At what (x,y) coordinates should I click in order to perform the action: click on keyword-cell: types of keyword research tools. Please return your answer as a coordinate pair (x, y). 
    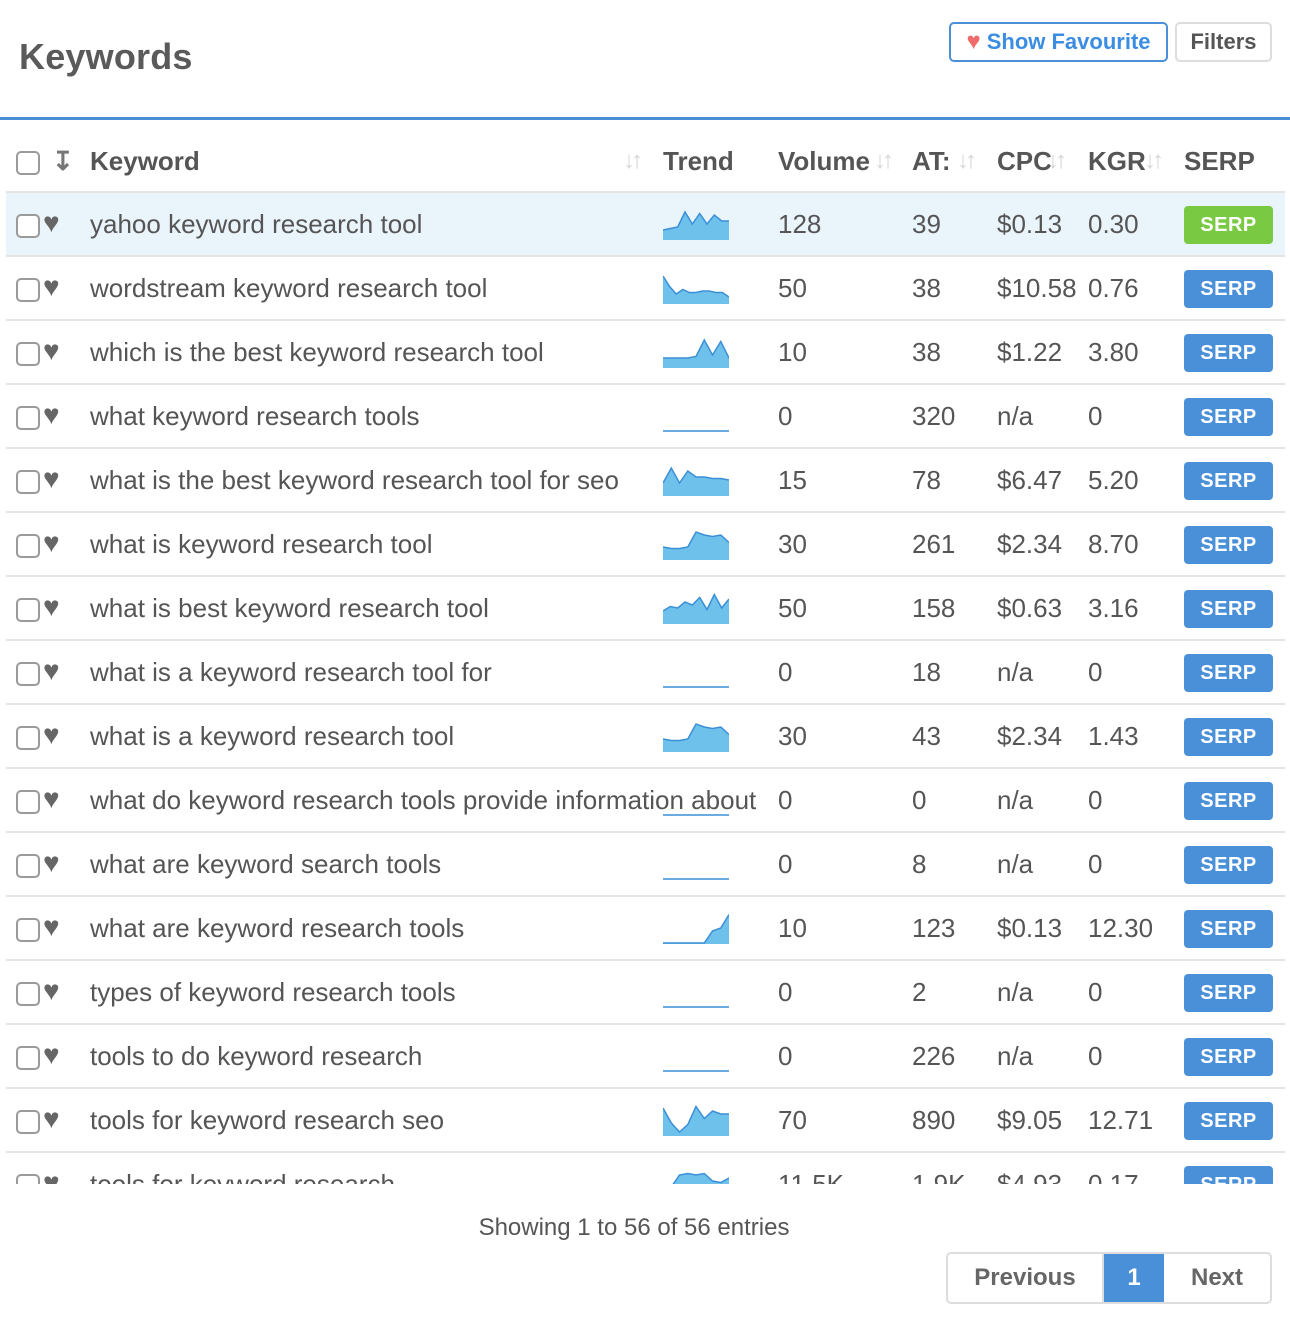
    Looking at the image, I should click on (273, 992).